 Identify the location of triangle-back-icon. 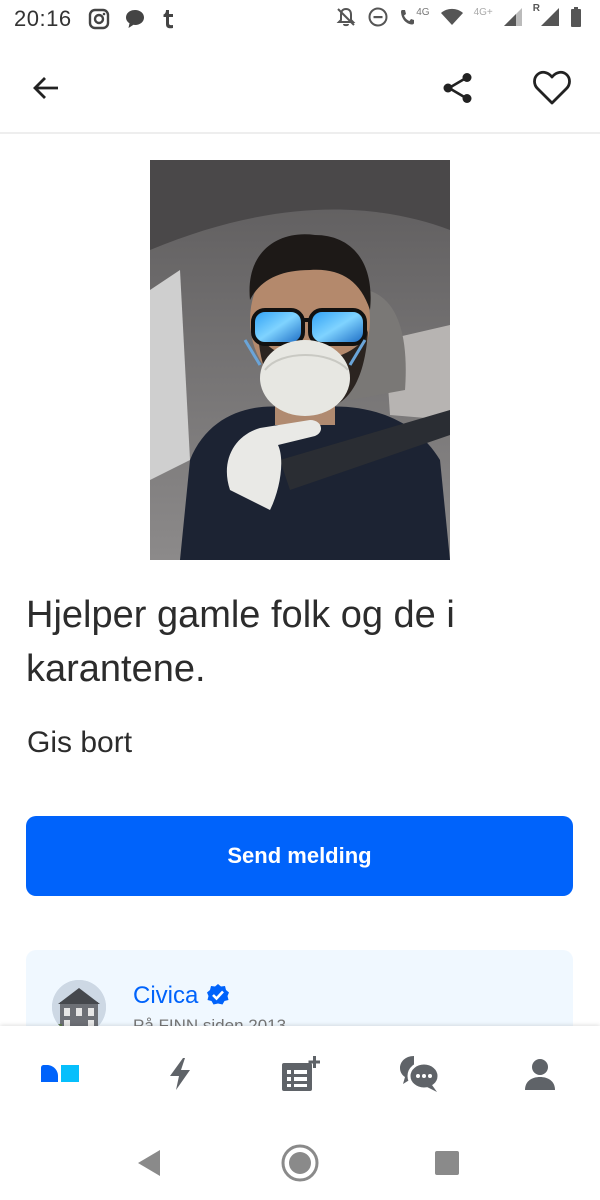
(149, 1163).